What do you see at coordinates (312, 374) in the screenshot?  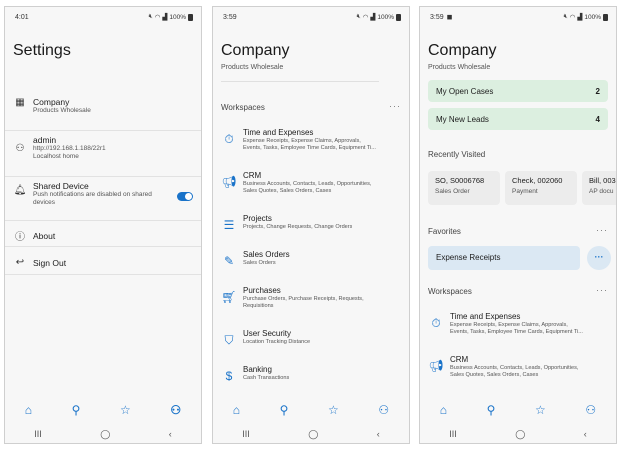 I see `workspace-item: $ Banking Cash Transactions` at bounding box center [312, 374].